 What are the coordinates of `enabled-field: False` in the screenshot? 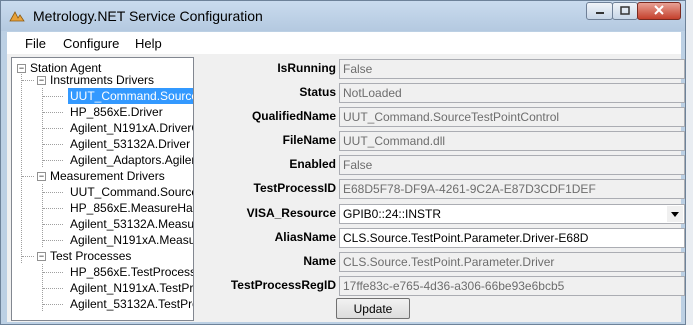 It's located at (512, 165).